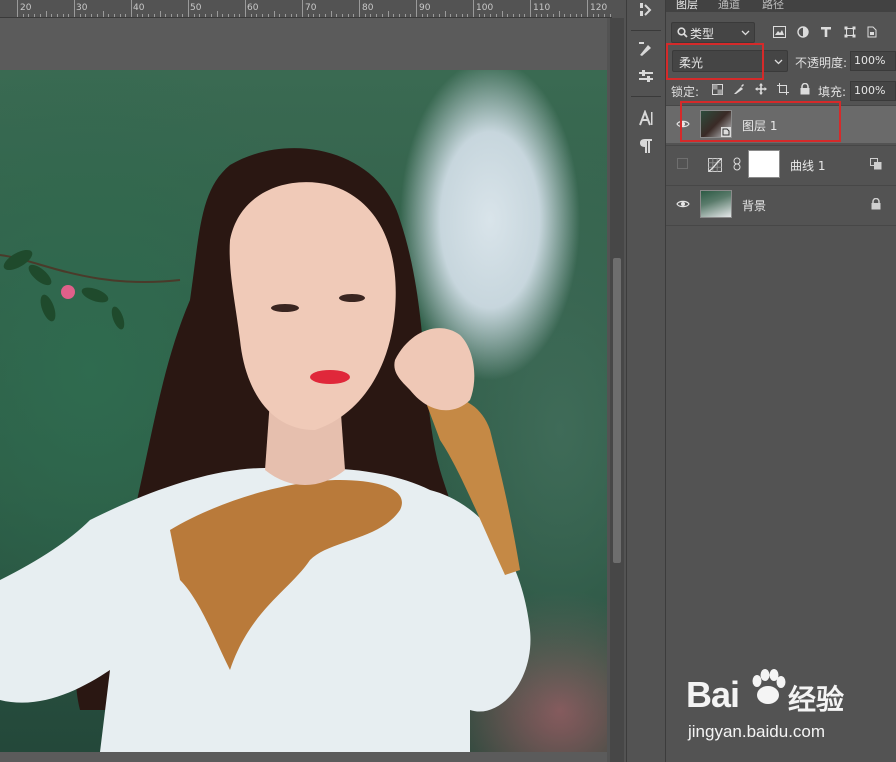 The width and height of the screenshot is (896, 762). I want to click on chevron-down-icon, so click(745, 33).